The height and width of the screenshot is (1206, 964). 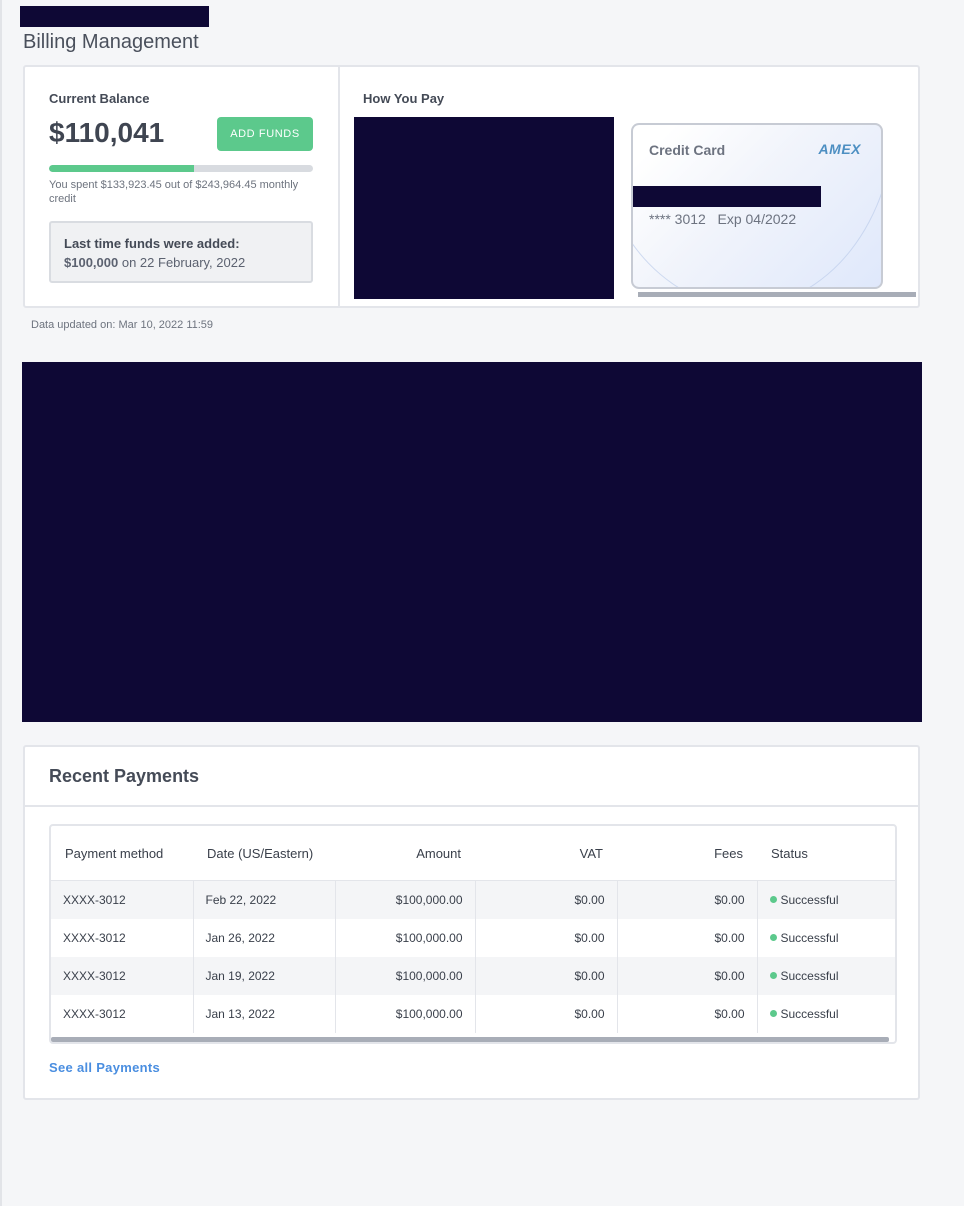 I want to click on credit-progress-bar, so click(x=181, y=168).